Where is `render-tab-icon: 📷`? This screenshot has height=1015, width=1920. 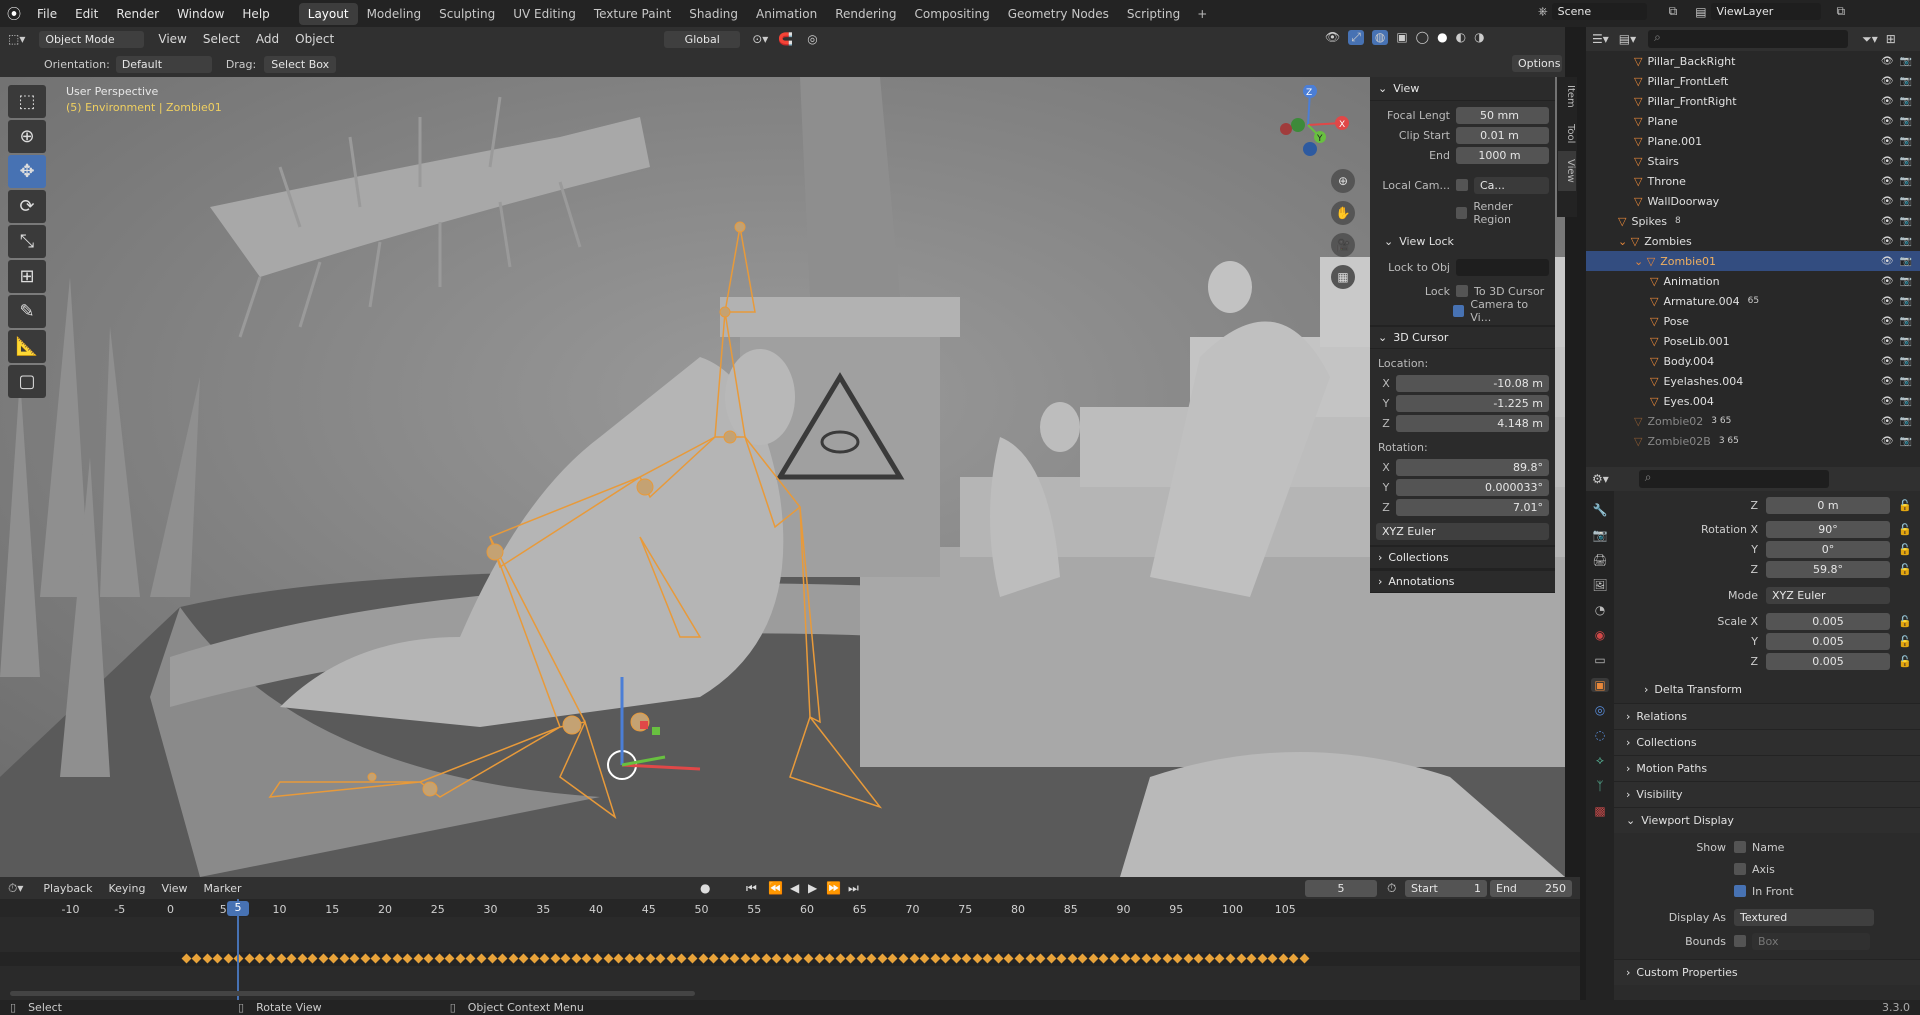 render-tab-icon: 📷 is located at coordinates (1600, 535).